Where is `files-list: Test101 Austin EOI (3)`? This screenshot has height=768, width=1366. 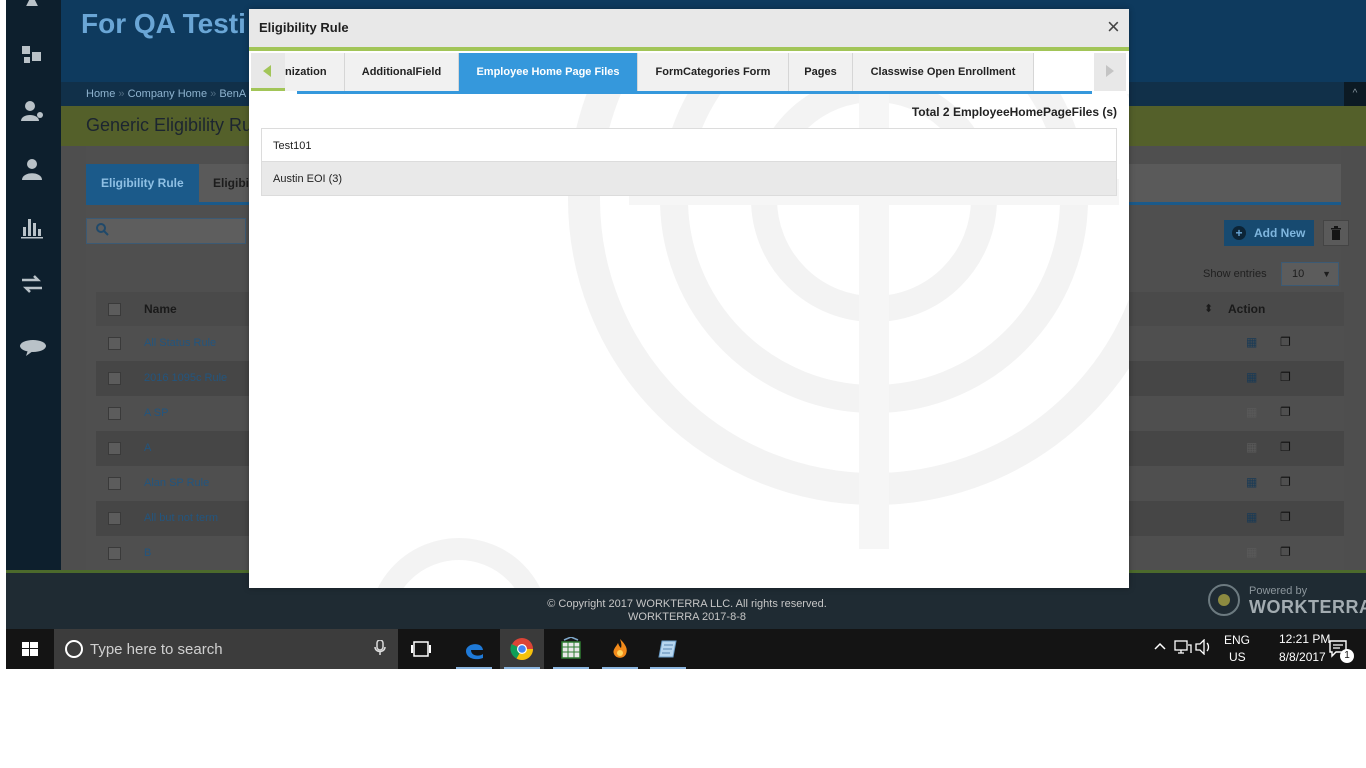
files-list: Test101 Austin EOI (3) is located at coordinates (689, 162).